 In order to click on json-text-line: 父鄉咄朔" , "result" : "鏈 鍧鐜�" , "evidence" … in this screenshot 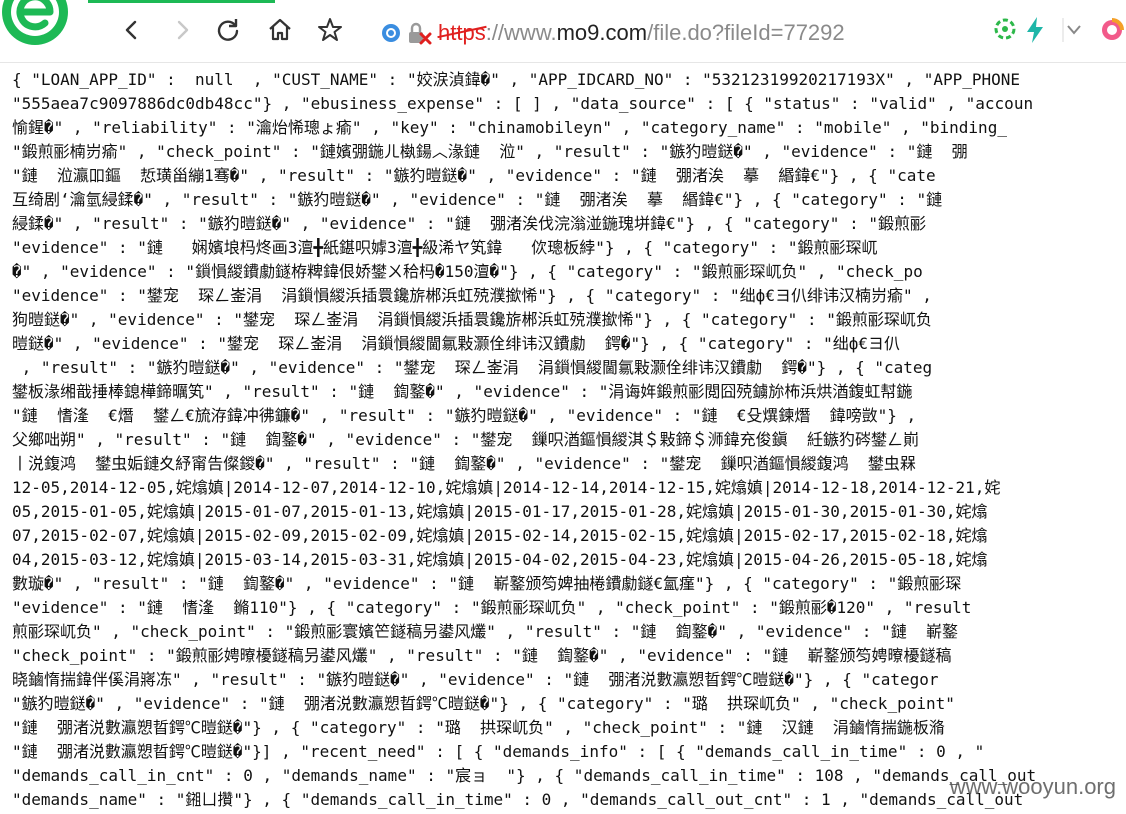, I will do `click(465, 439)`.